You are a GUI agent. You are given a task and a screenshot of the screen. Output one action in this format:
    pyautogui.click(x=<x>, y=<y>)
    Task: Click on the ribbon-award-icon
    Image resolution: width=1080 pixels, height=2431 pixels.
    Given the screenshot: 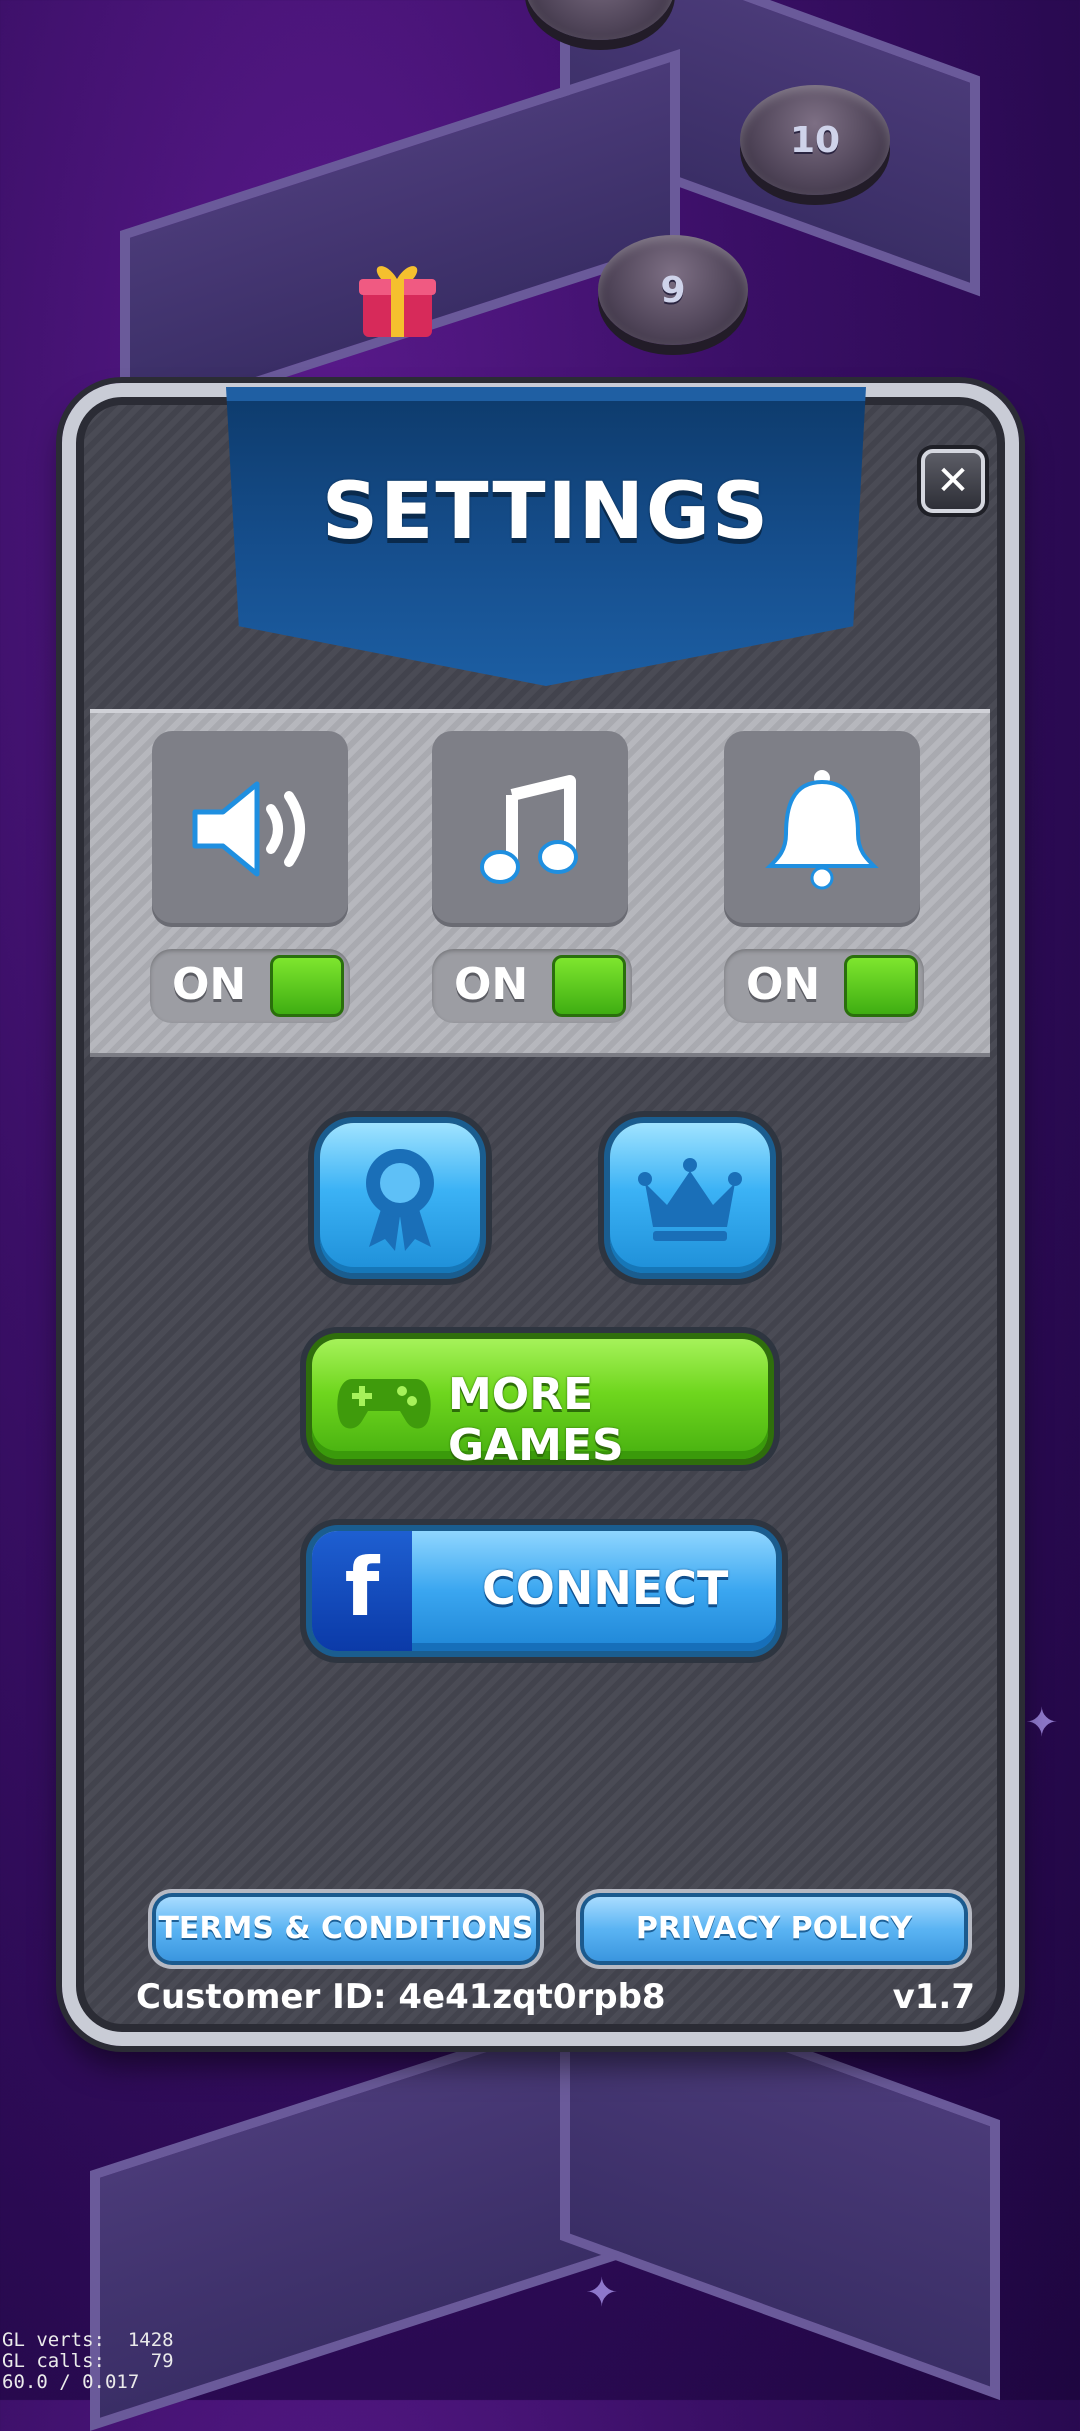 What is the action you would take?
    pyautogui.click(x=400, y=1200)
    